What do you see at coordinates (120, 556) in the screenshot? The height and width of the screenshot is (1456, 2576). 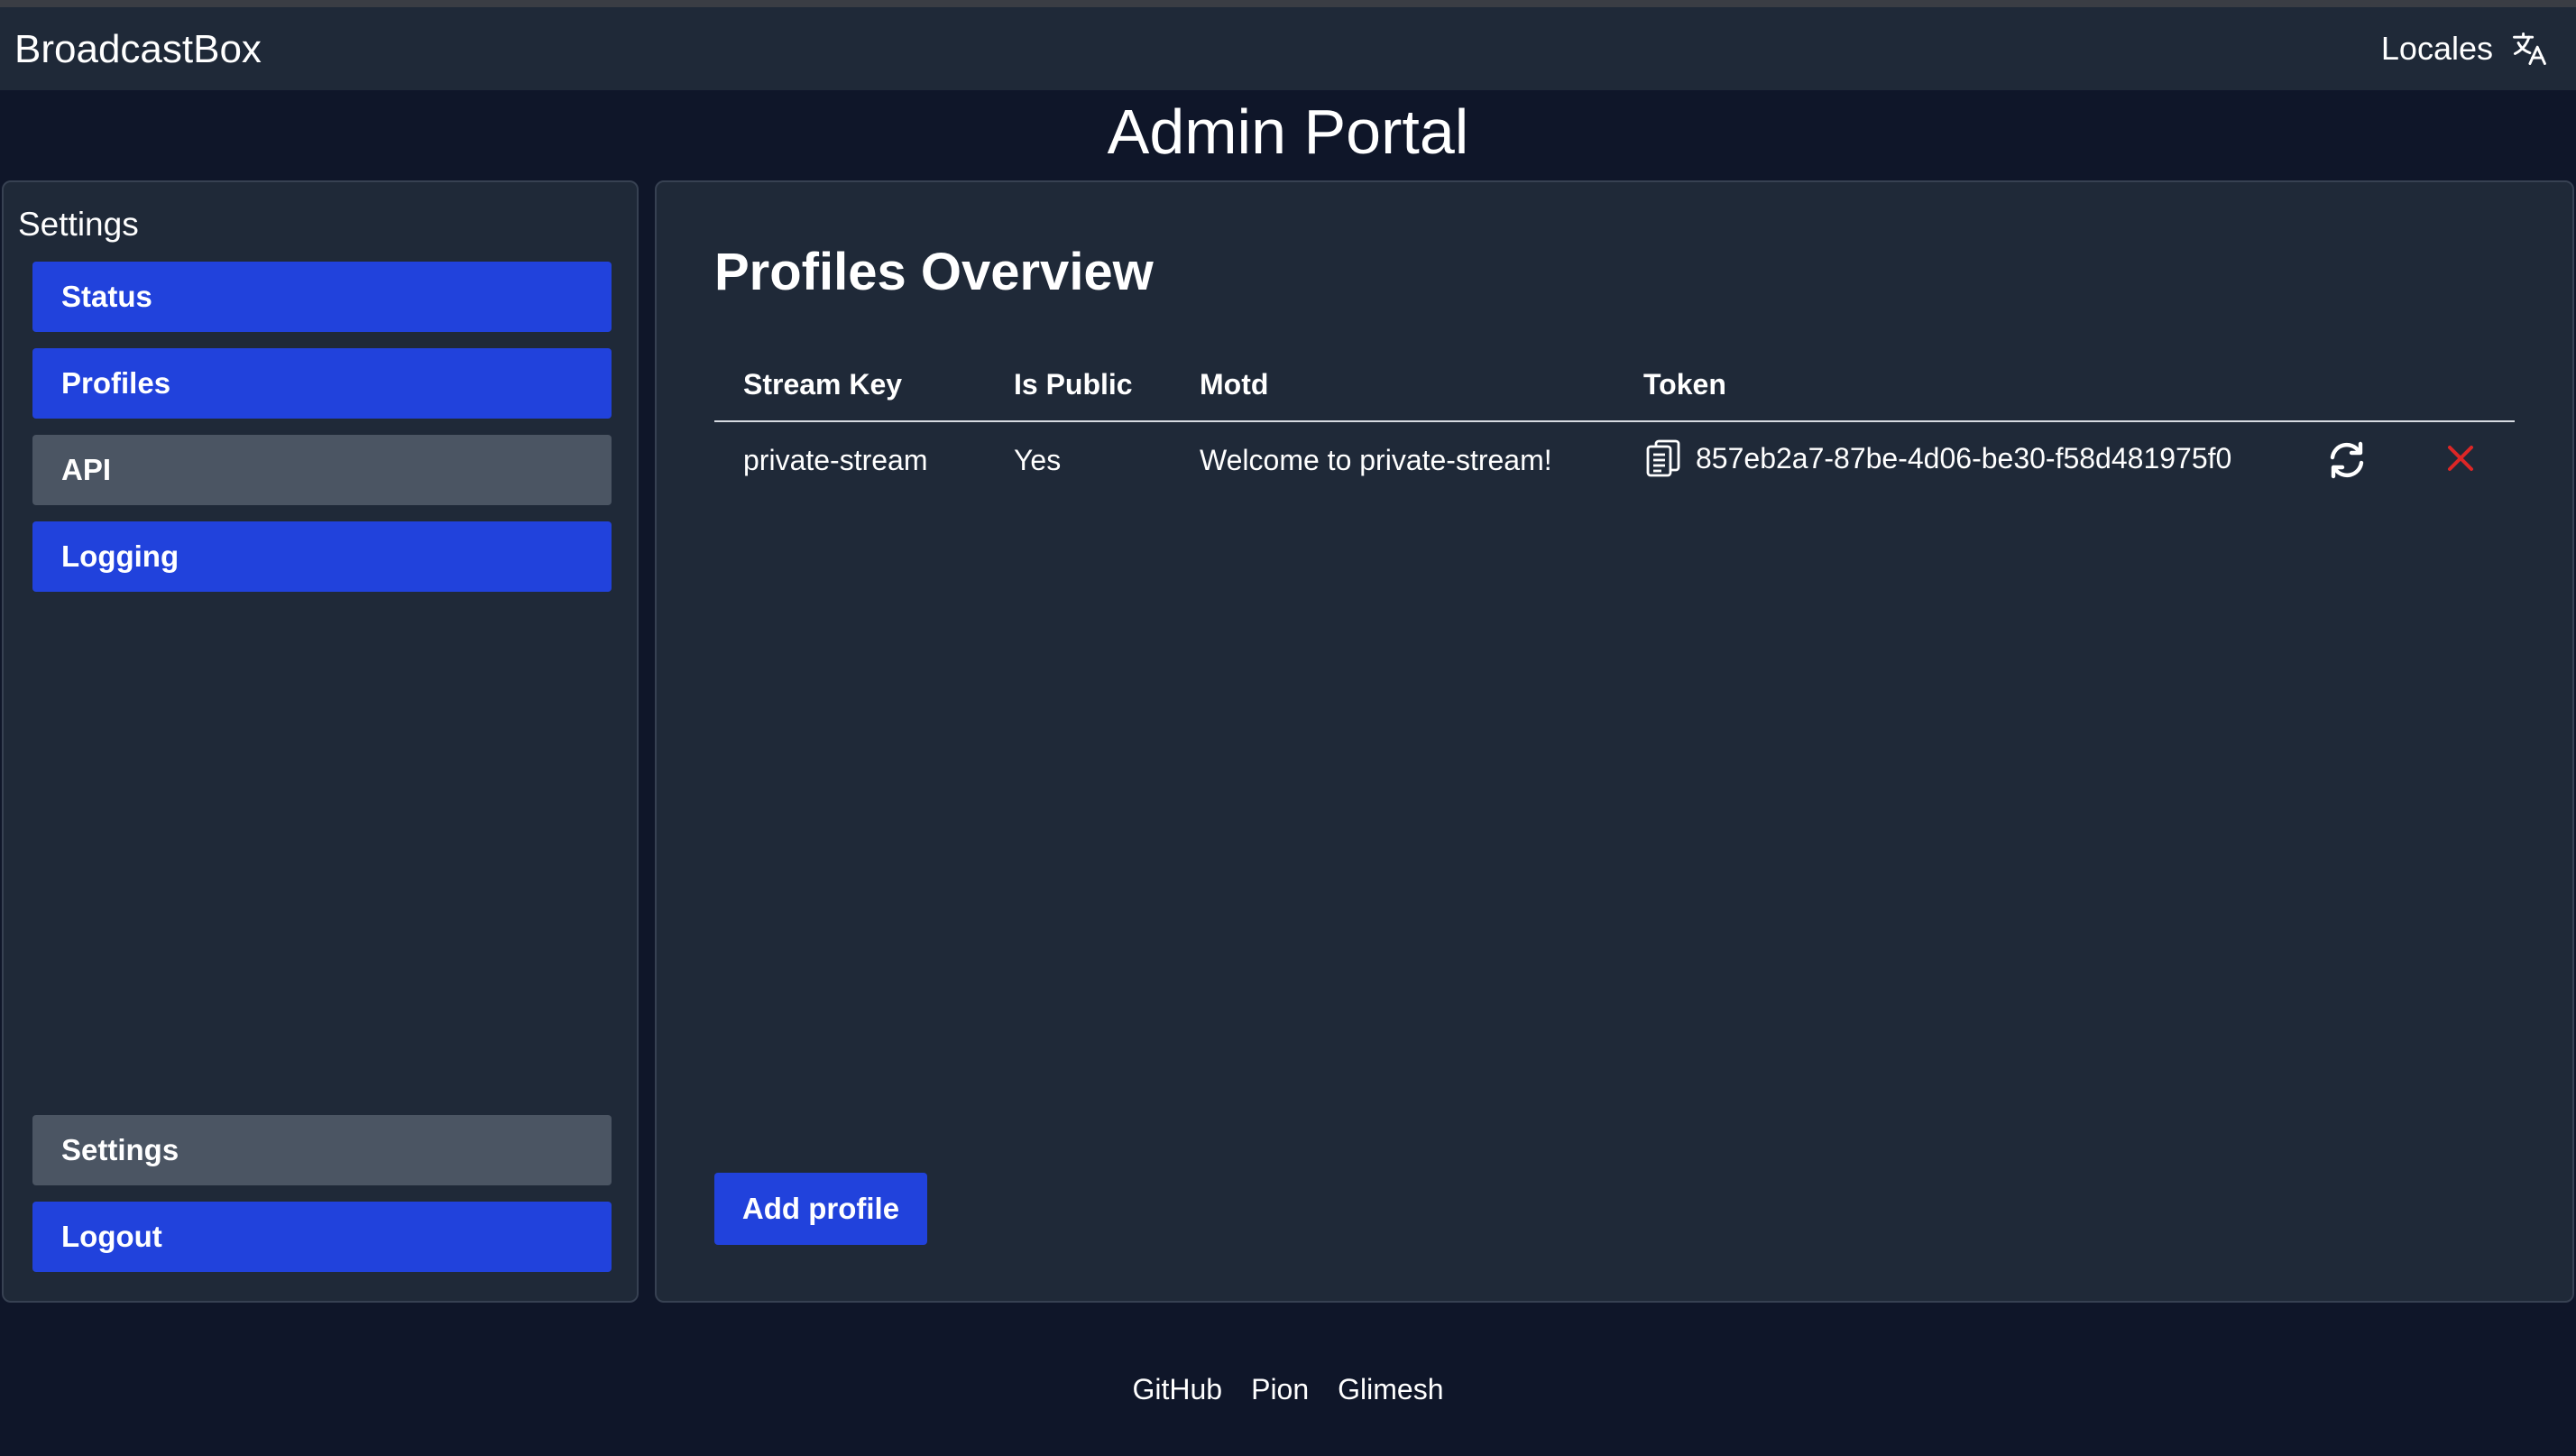 I see `sidebar-item-label: Logging` at bounding box center [120, 556].